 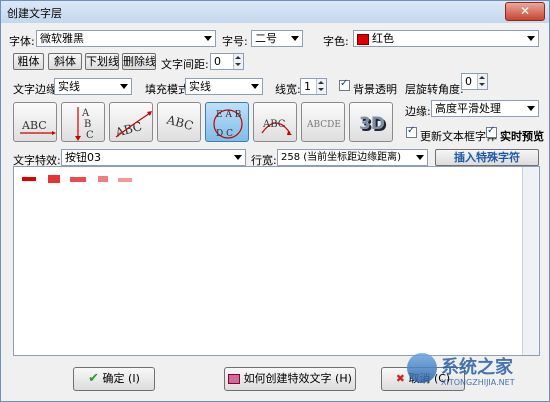 I want to click on width-value: 1, so click(x=307, y=86).